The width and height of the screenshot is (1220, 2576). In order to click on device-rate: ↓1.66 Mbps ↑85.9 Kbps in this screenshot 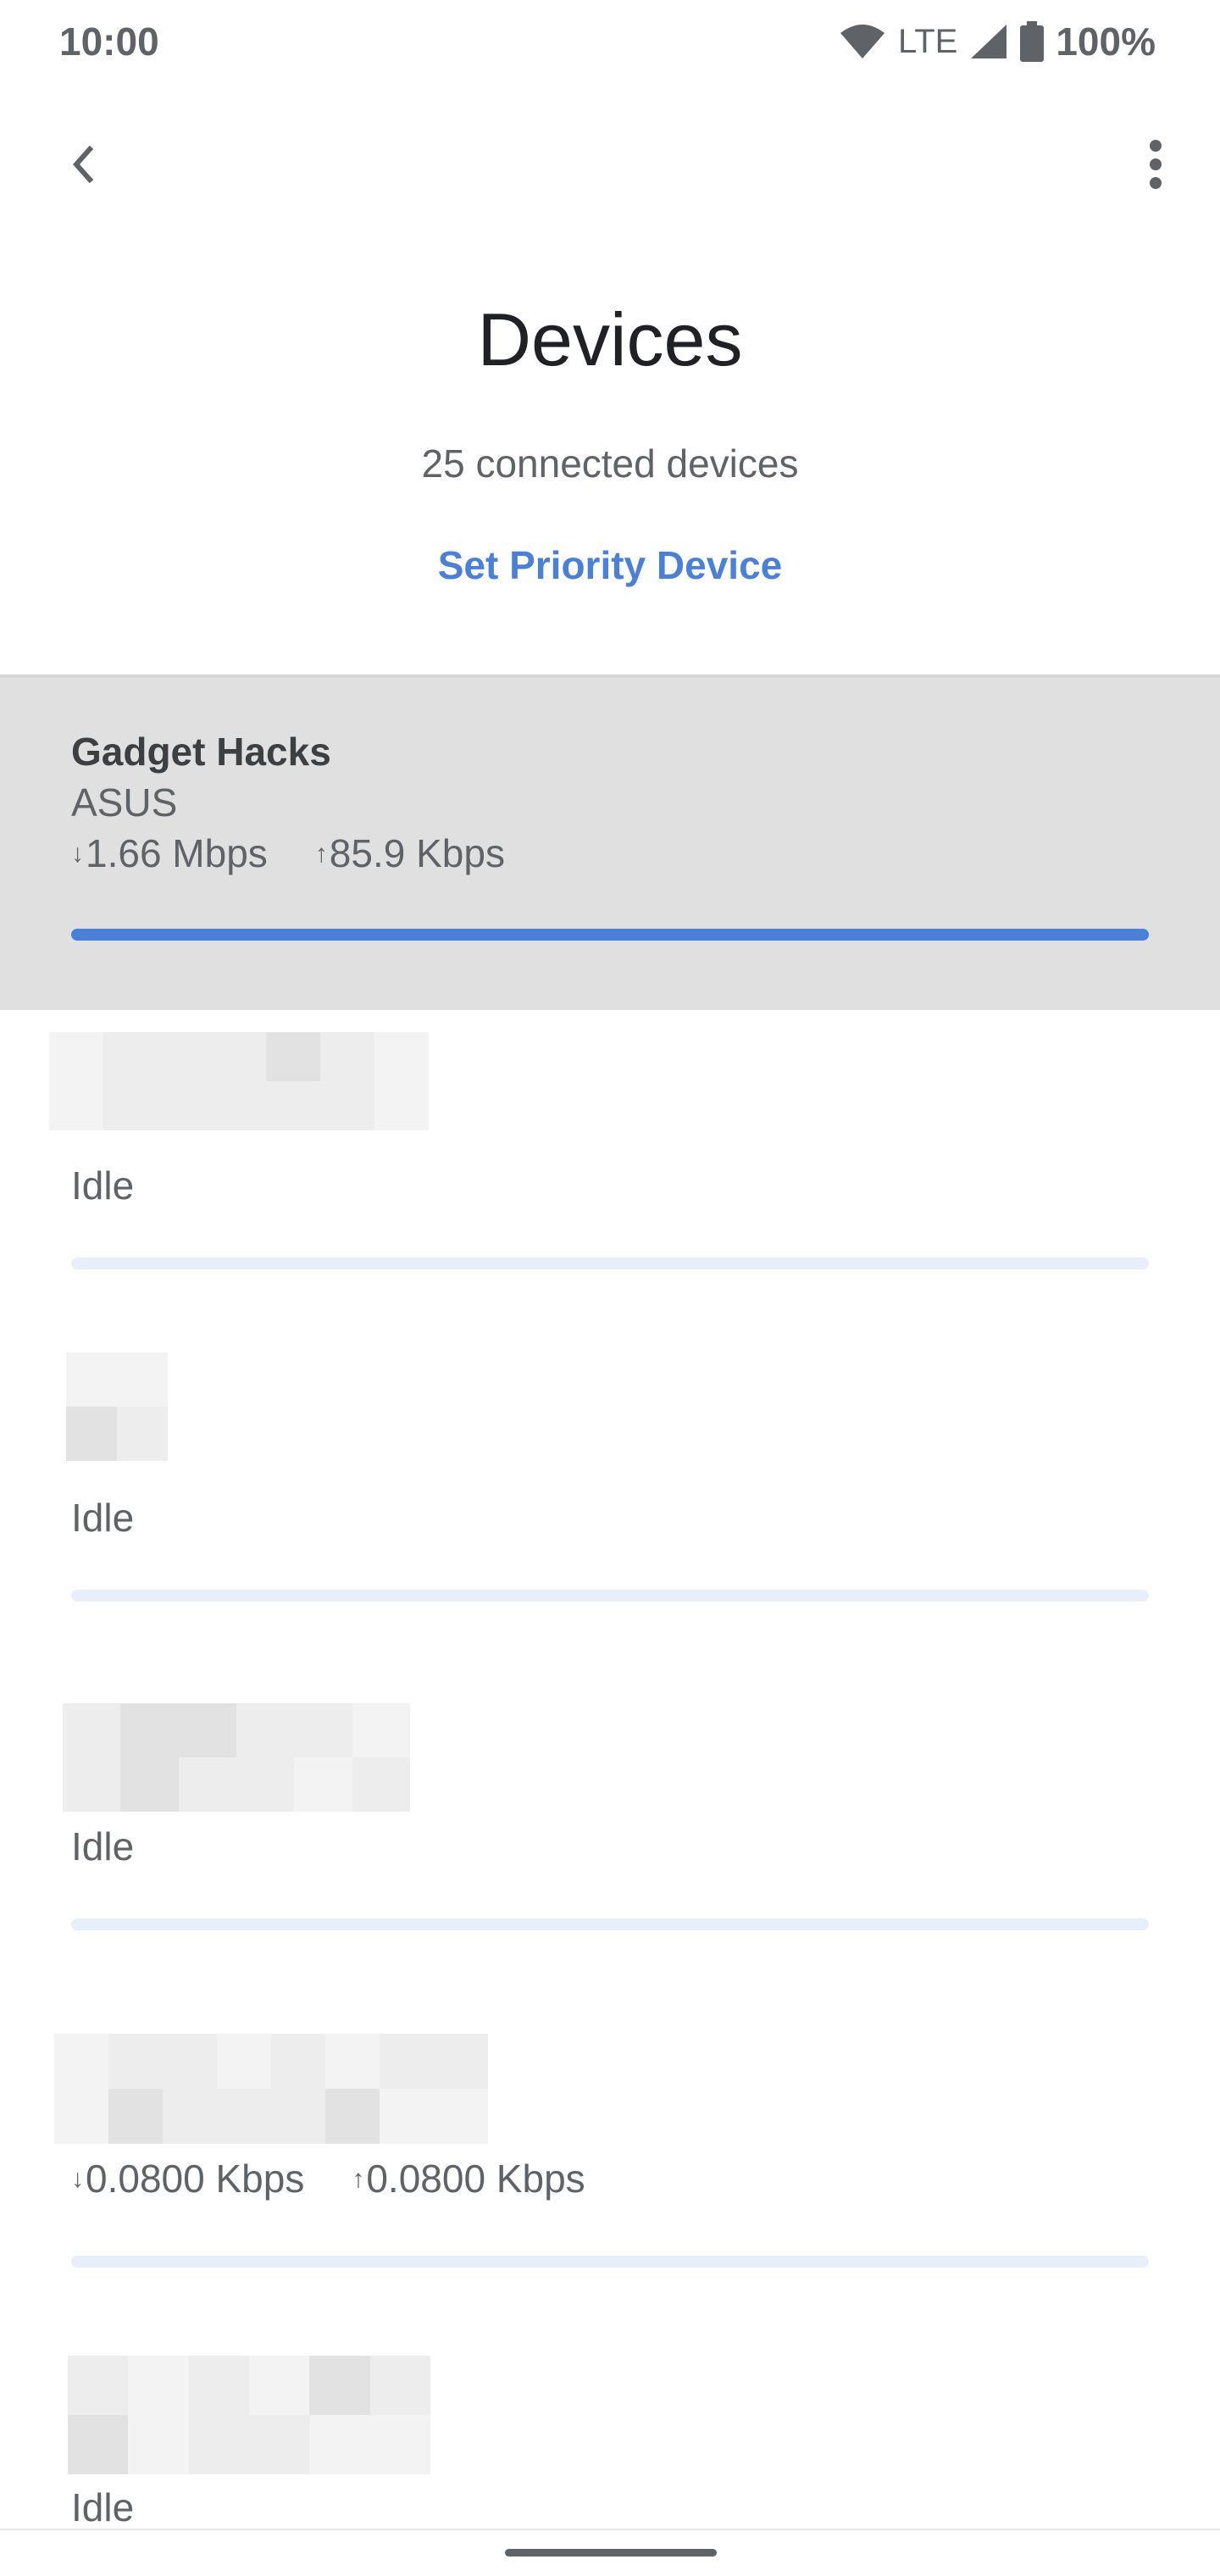, I will do `click(288, 853)`.